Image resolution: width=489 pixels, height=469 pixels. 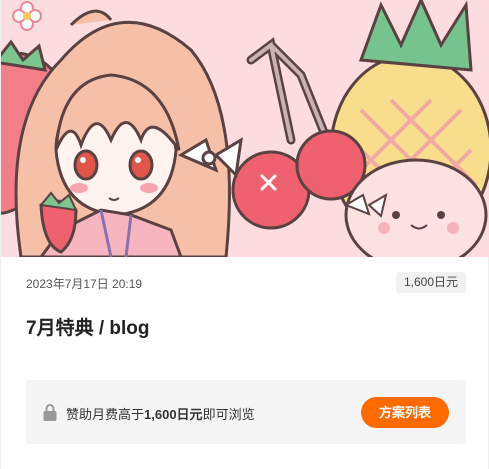 What do you see at coordinates (50, 412) in the screenshot?
I see `lock-icon` at bounding box center [50, 412].